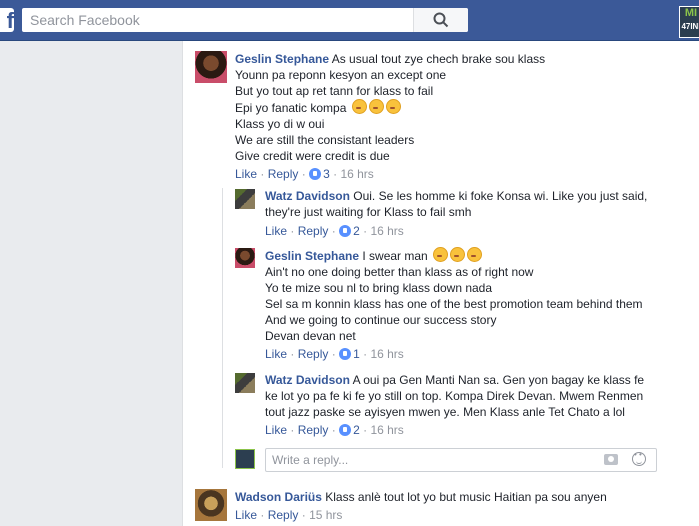 Image resolution: width=699 pixels, height=526 pixels. Describe the element at coordinates (395, 256) in the screenshot. I see `comment-text: I swear man` at that location.